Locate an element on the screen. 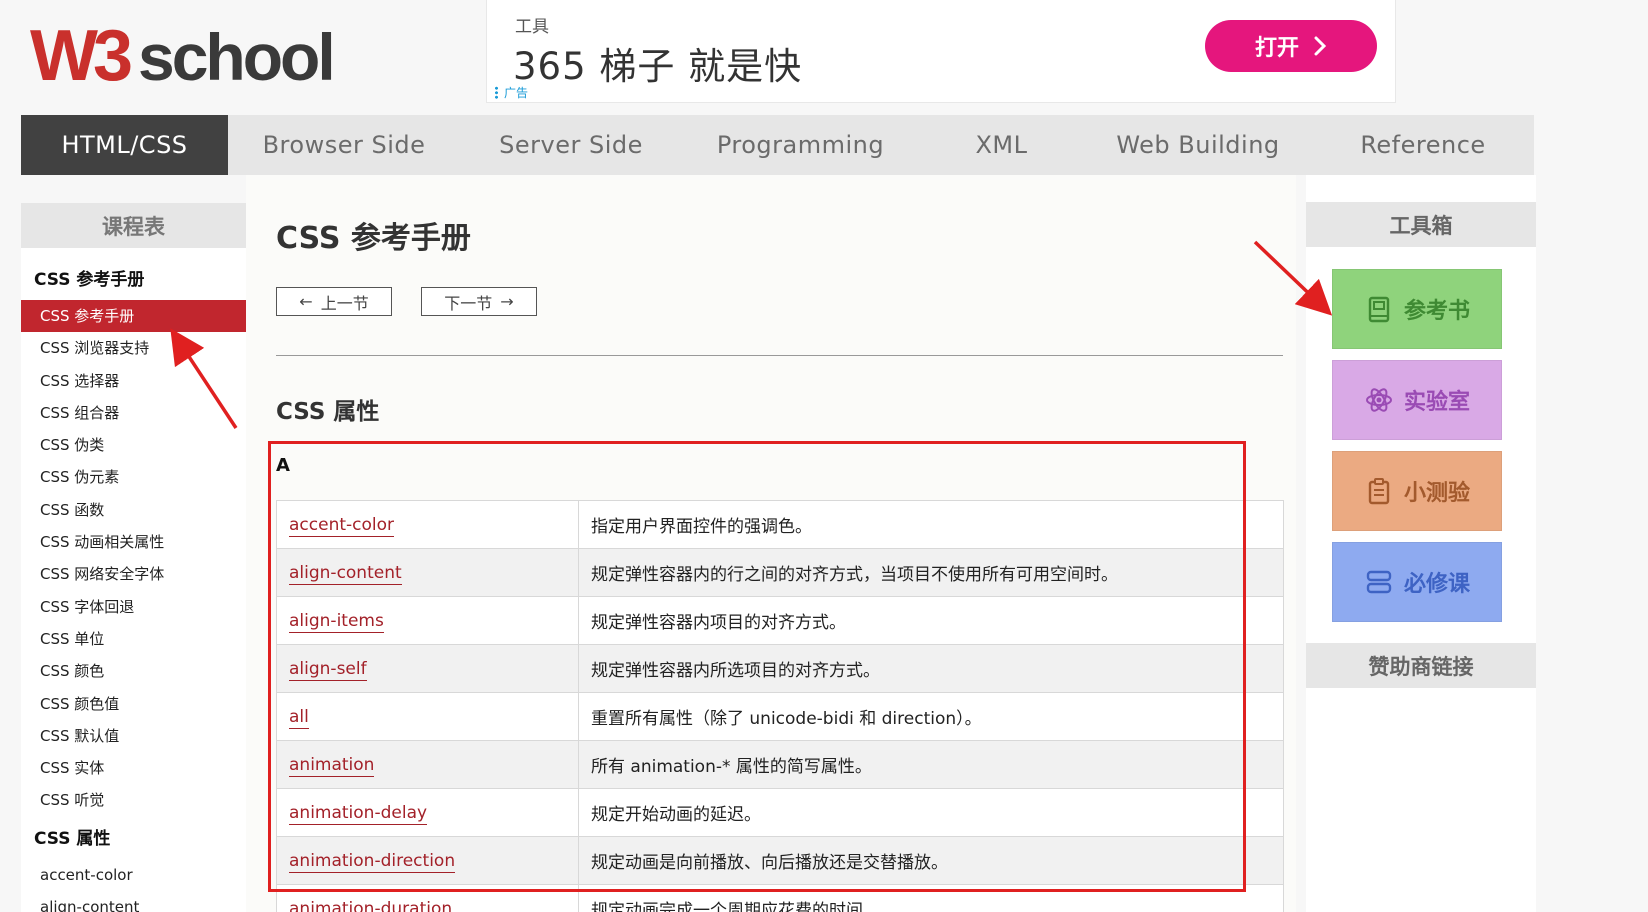  property-cell: align-content is located at coordinates (427, 572).